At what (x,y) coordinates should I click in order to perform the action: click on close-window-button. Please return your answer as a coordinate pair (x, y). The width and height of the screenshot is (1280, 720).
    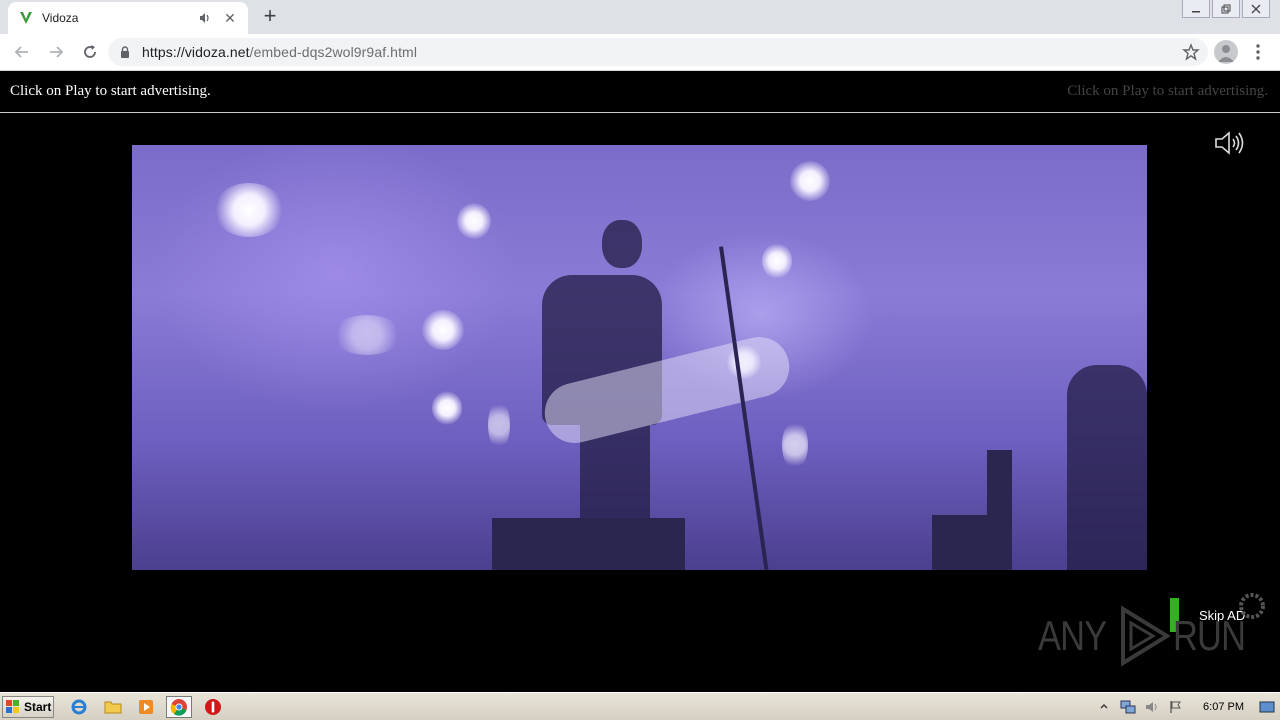
    Looking at the image, I should click on (1256, 9).